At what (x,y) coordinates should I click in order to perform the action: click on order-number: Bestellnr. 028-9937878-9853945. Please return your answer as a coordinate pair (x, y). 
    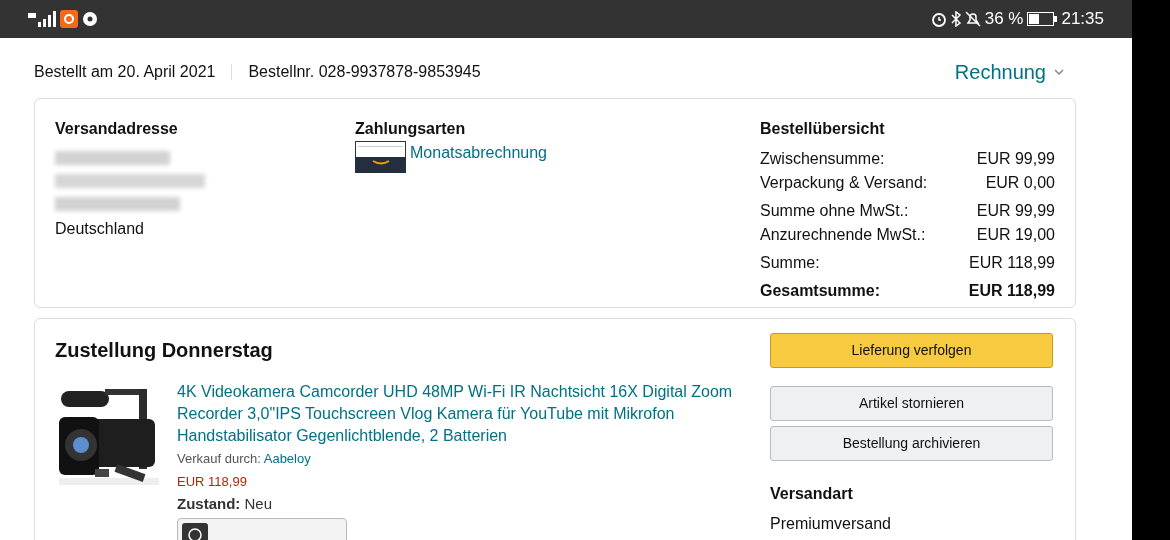
    Looking at the image, I should click on (364, 72).